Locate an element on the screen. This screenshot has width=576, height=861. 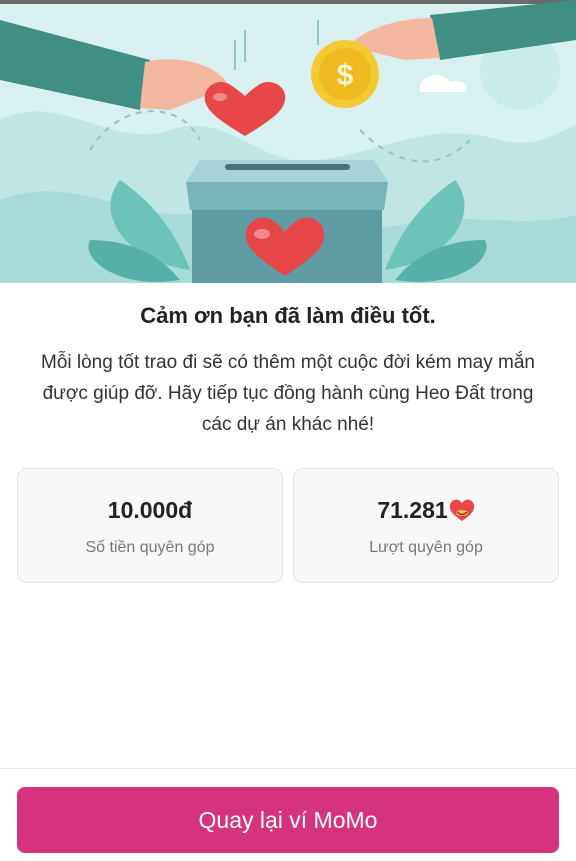
bottom-action-bar: Quay lại ví MoMo is located at coordinates (288, 814).